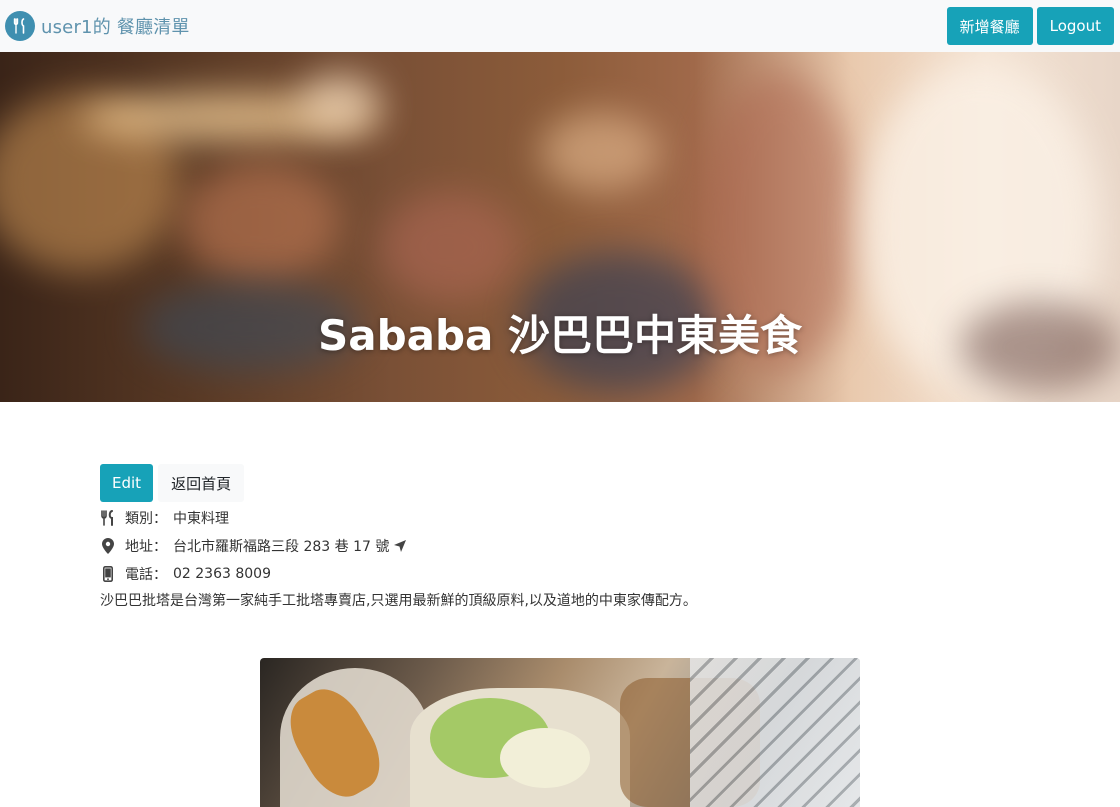 This screenshot has width=1120, height=807. What do you see at coordinates (560, 335) in the screenshot?
I see `restaurant-name-heading: Sababa 沙巴巴中東美食` at bounding box center [560, 335].